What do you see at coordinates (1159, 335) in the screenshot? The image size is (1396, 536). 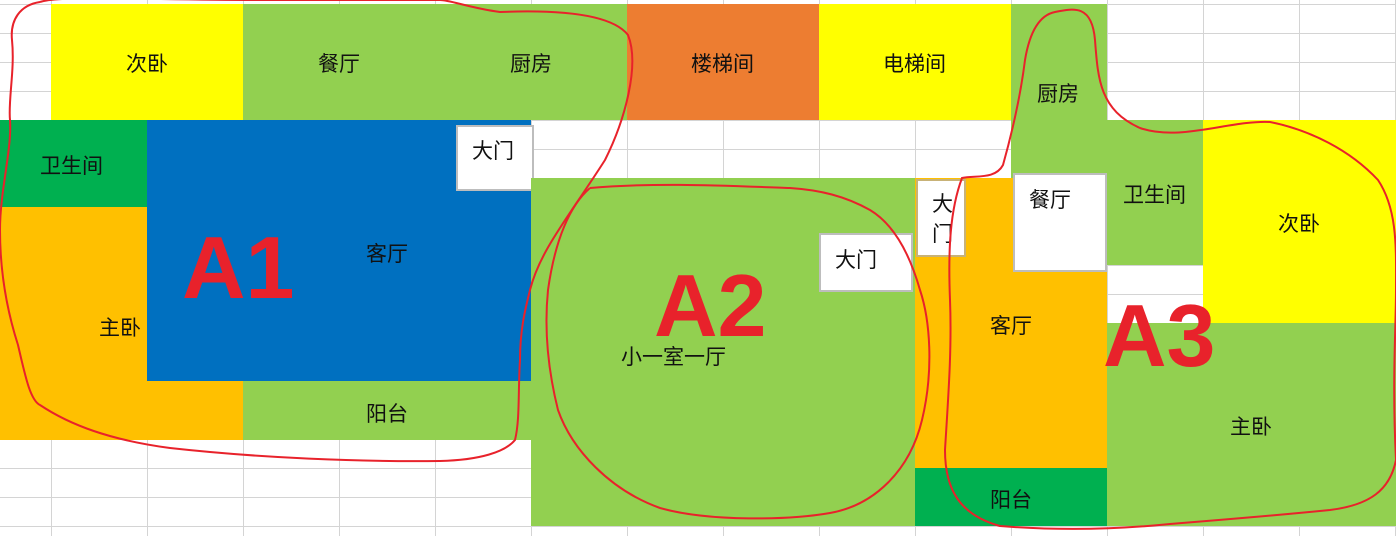 I see `zone-label-a3: A3` at bounding box center [1159, 335].